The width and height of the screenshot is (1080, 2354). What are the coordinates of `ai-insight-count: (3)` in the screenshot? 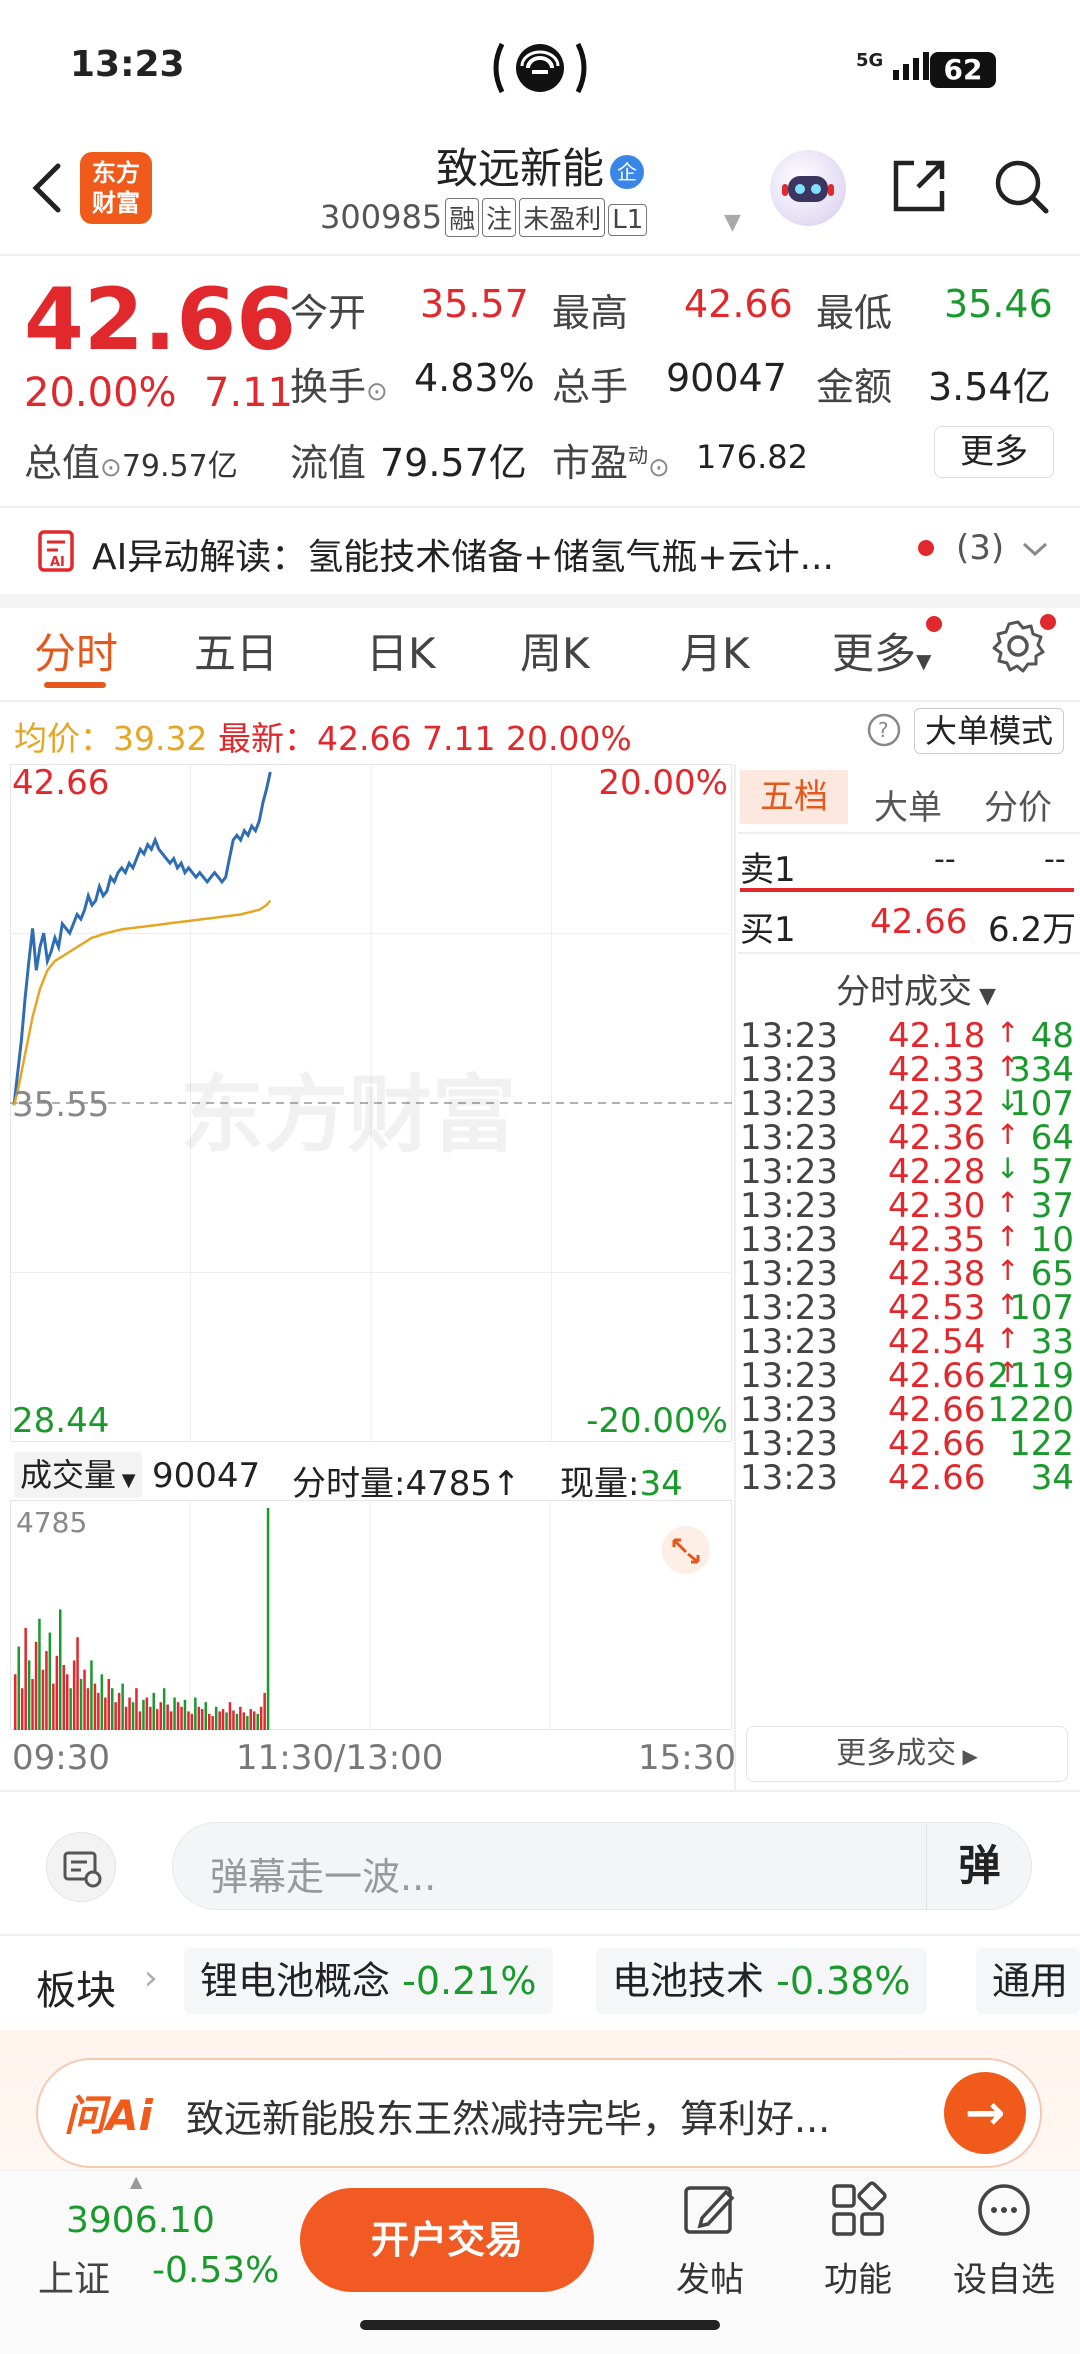 It's located at (980, 548).